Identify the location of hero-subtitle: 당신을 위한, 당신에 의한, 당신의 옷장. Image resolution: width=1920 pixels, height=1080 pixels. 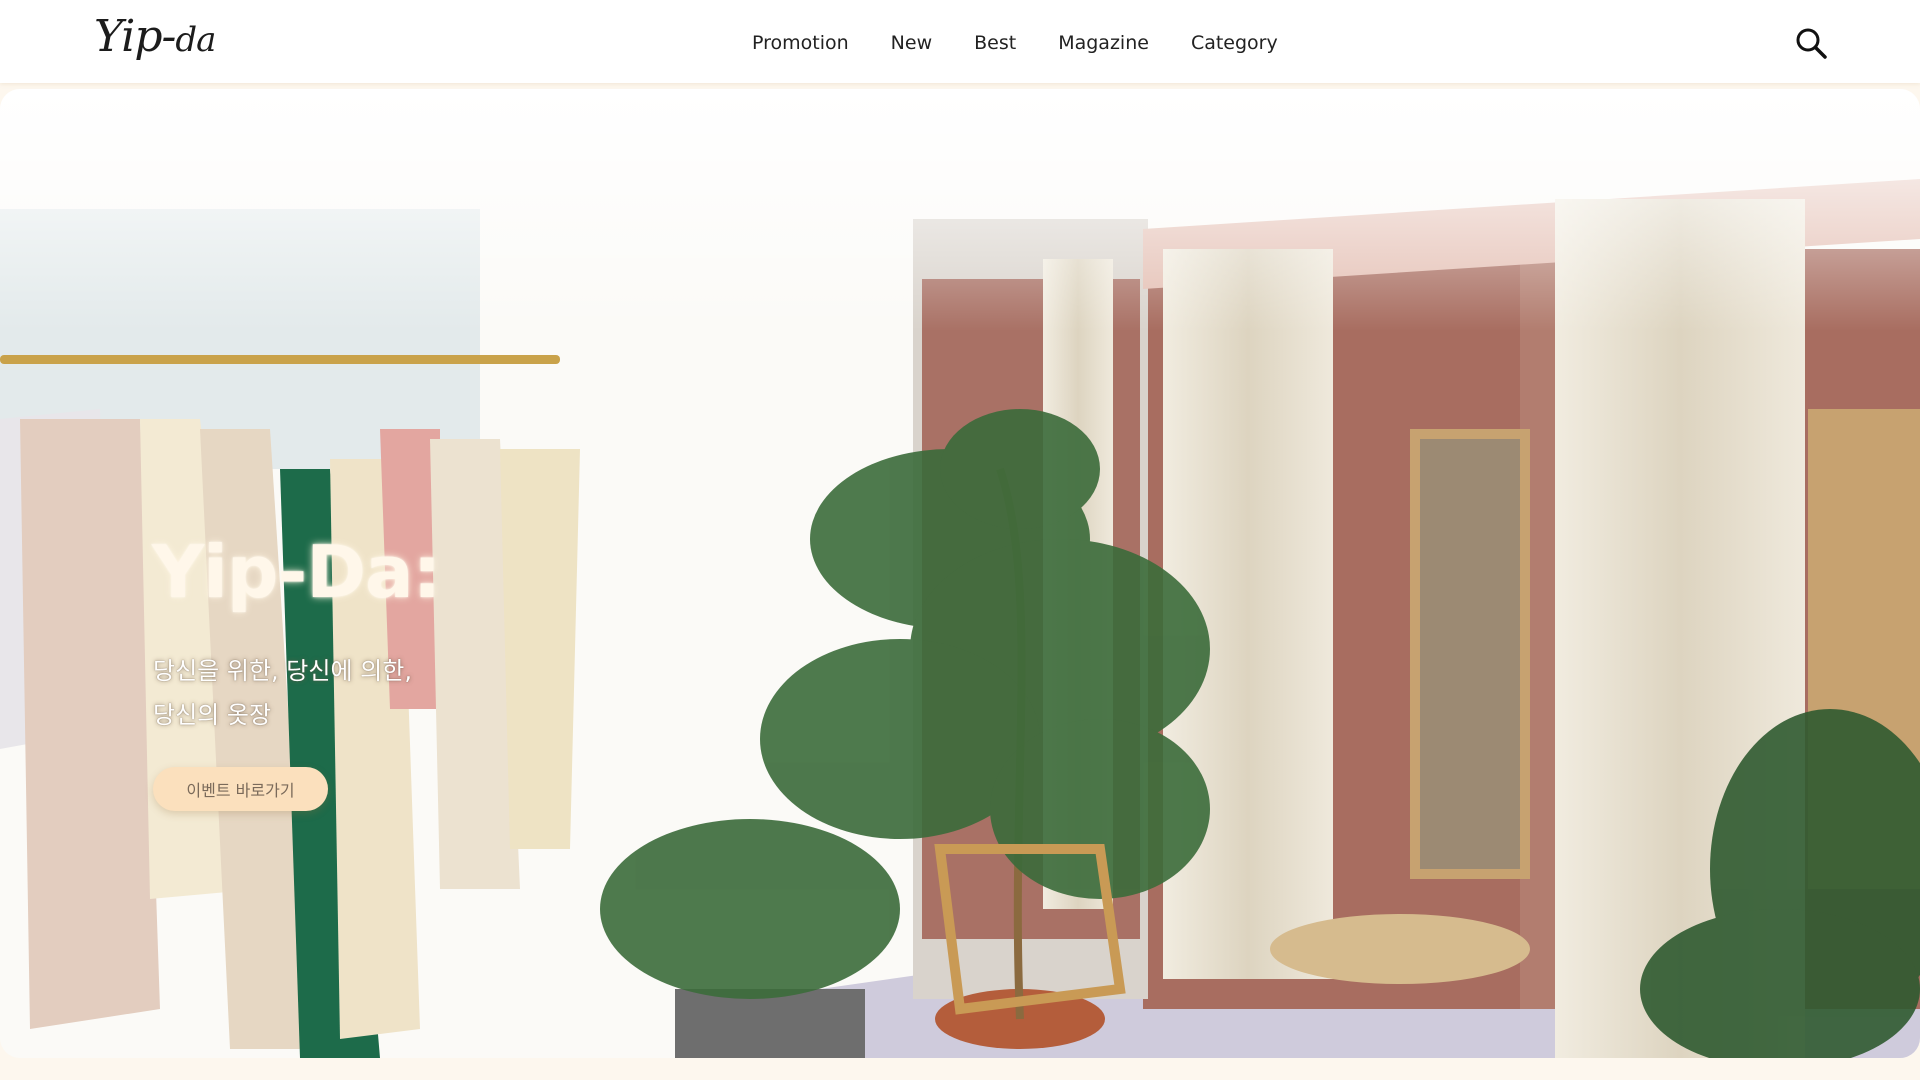
(282, 693).